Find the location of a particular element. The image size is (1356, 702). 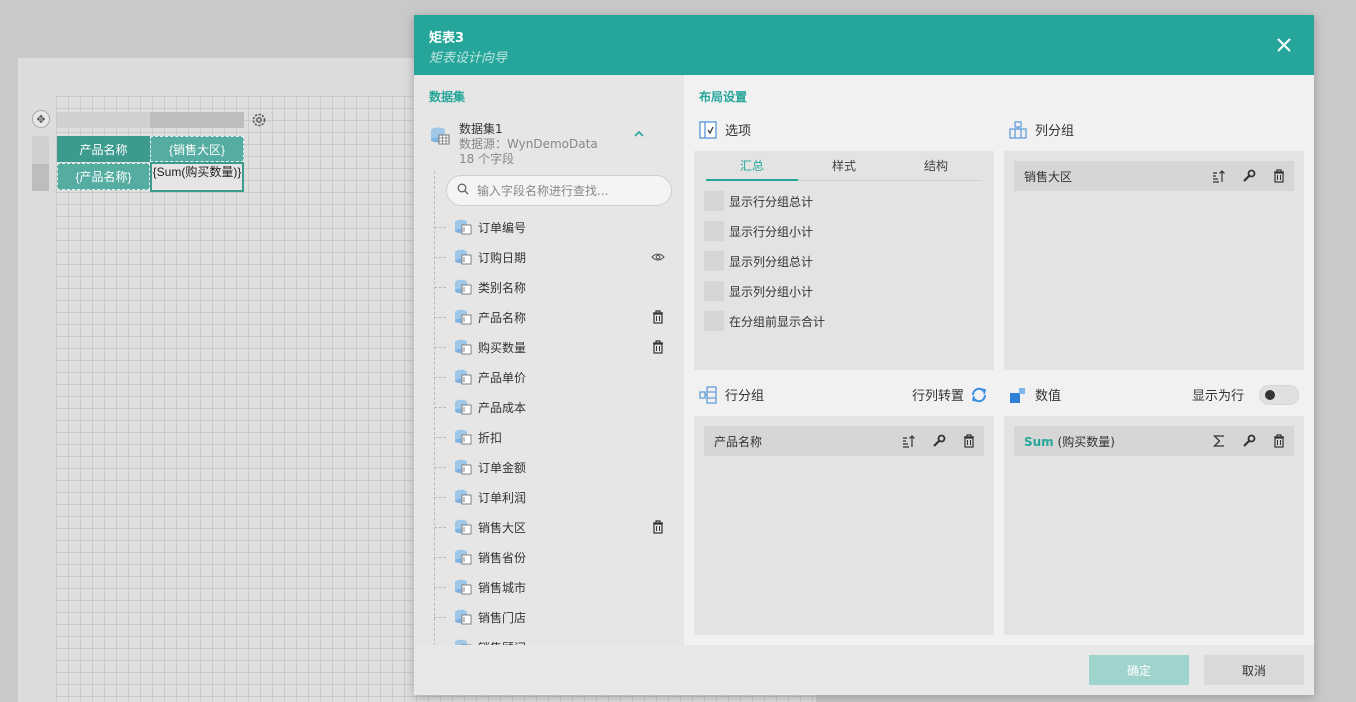

field-search is located at coordinates (559, 190).